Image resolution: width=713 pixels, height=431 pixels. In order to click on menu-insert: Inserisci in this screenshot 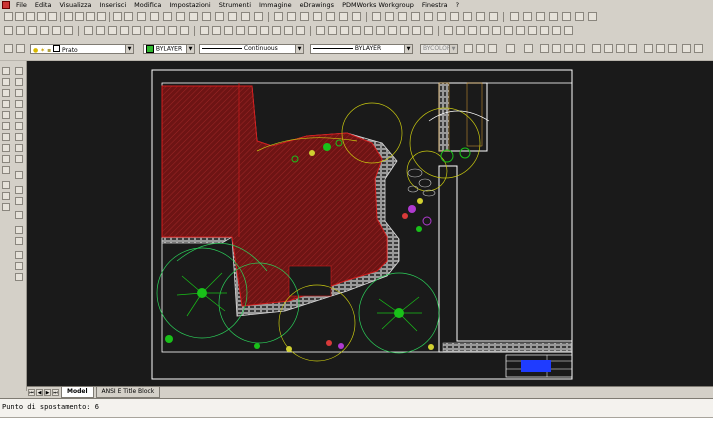, I will do `click(113, 5)`.